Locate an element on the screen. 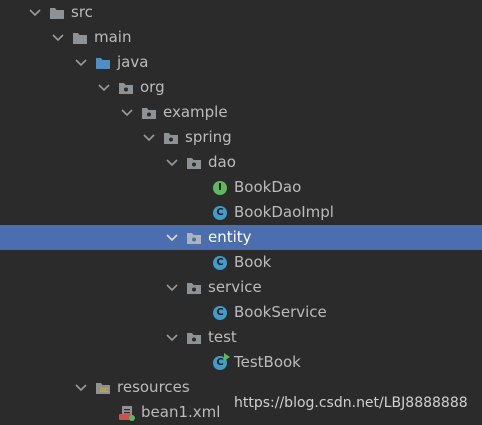  tree-item-book: C Book is located at coordinates (241, 262).